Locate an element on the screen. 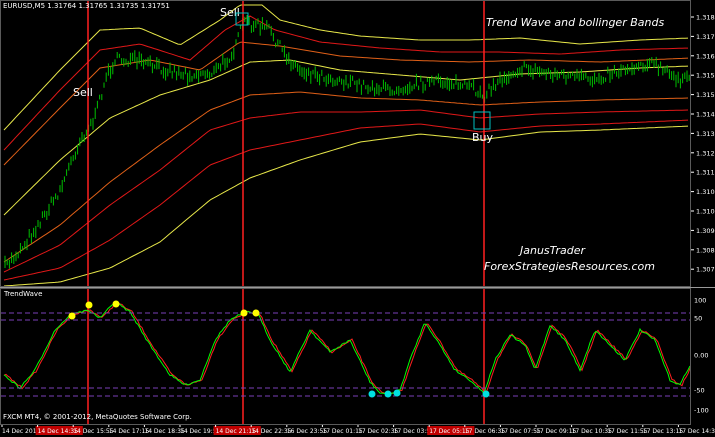 This screenshot has width=715, height=437. chart-annotation-title: Trend Wave and bollinger Bands is located at coordinates (575, 22).